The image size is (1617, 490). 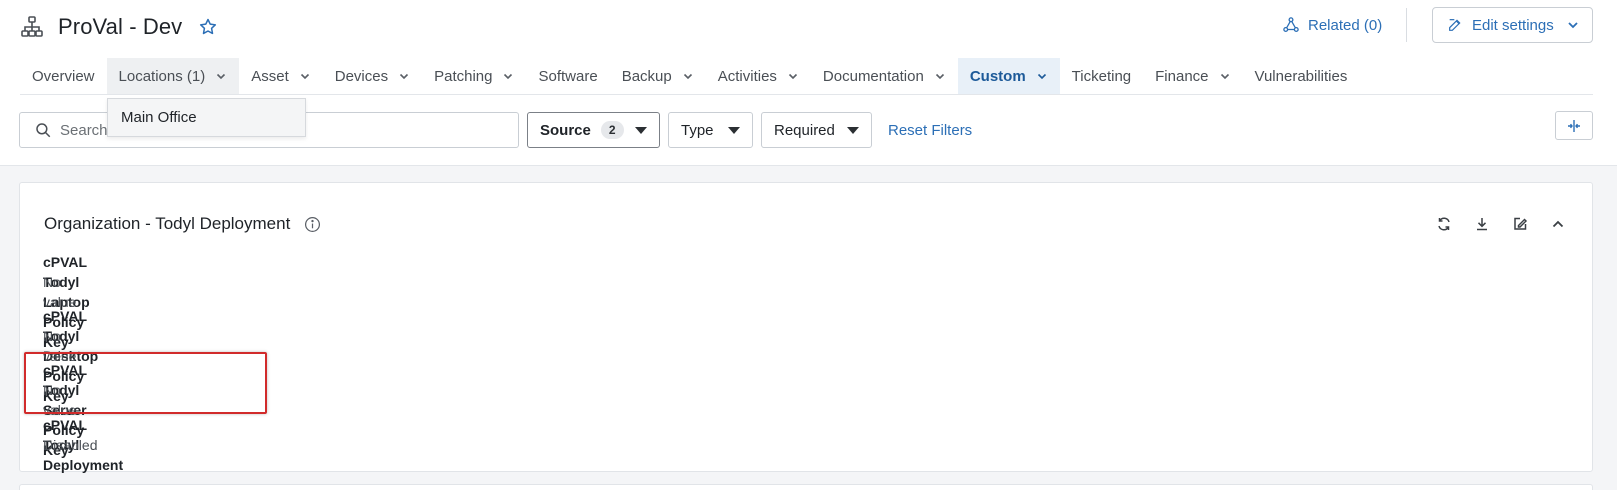 I want to click on card-title-text: Organization - Todyl Deployment, so click(x=167, y=223).